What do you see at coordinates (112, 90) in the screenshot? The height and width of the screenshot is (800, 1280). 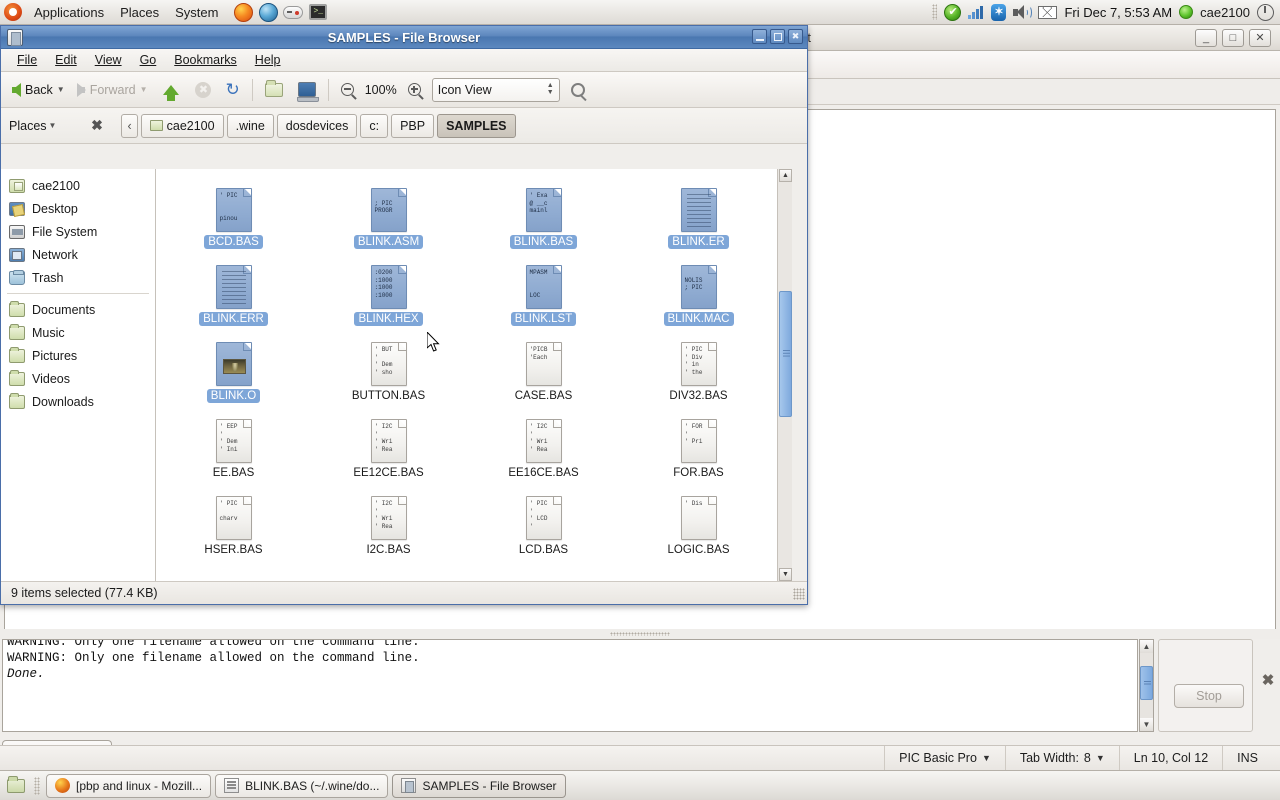 I see `forward-button: Forward ▼` at bounding box center [112, 90].